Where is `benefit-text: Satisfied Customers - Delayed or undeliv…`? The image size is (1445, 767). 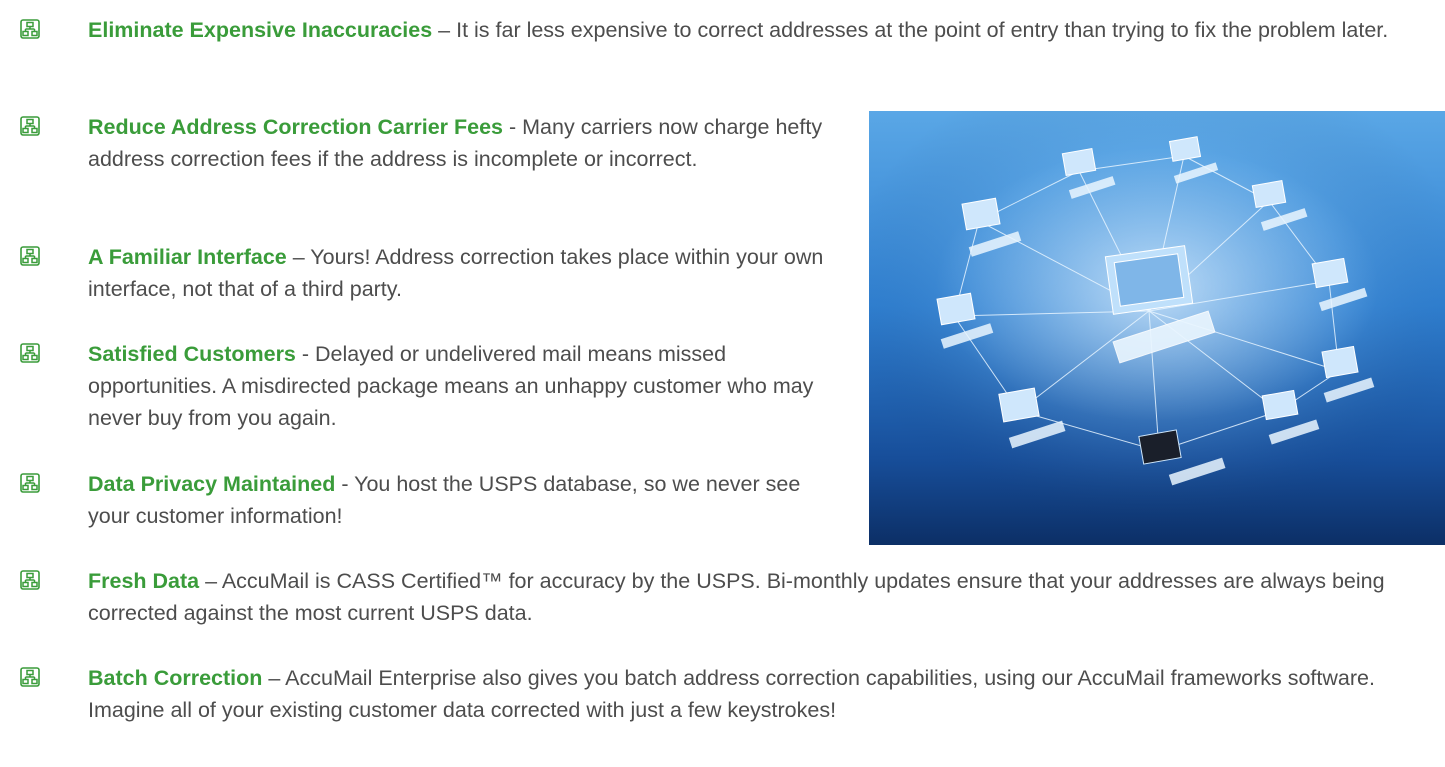
benefit-text: Satisfied Customers - Delayed or undeliv… is located at coordinates (459, 386).